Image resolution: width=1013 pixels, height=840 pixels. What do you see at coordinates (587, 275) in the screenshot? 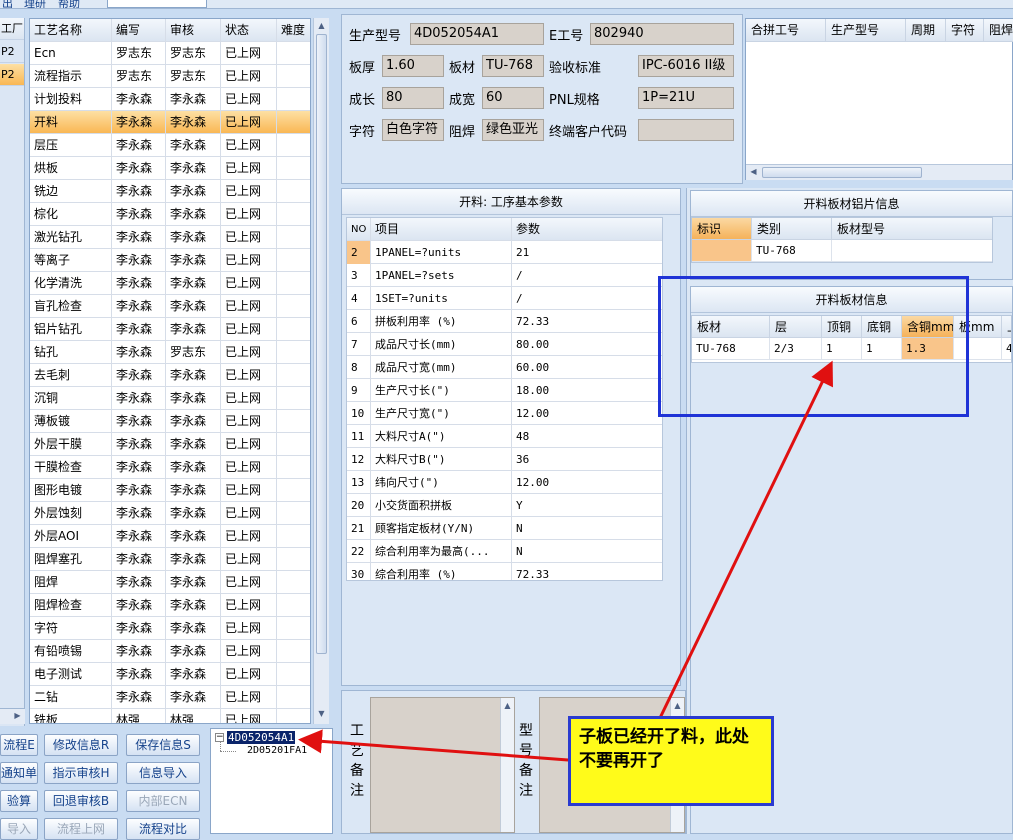
I see `cell-param: /` at bounding box center [587, 275].